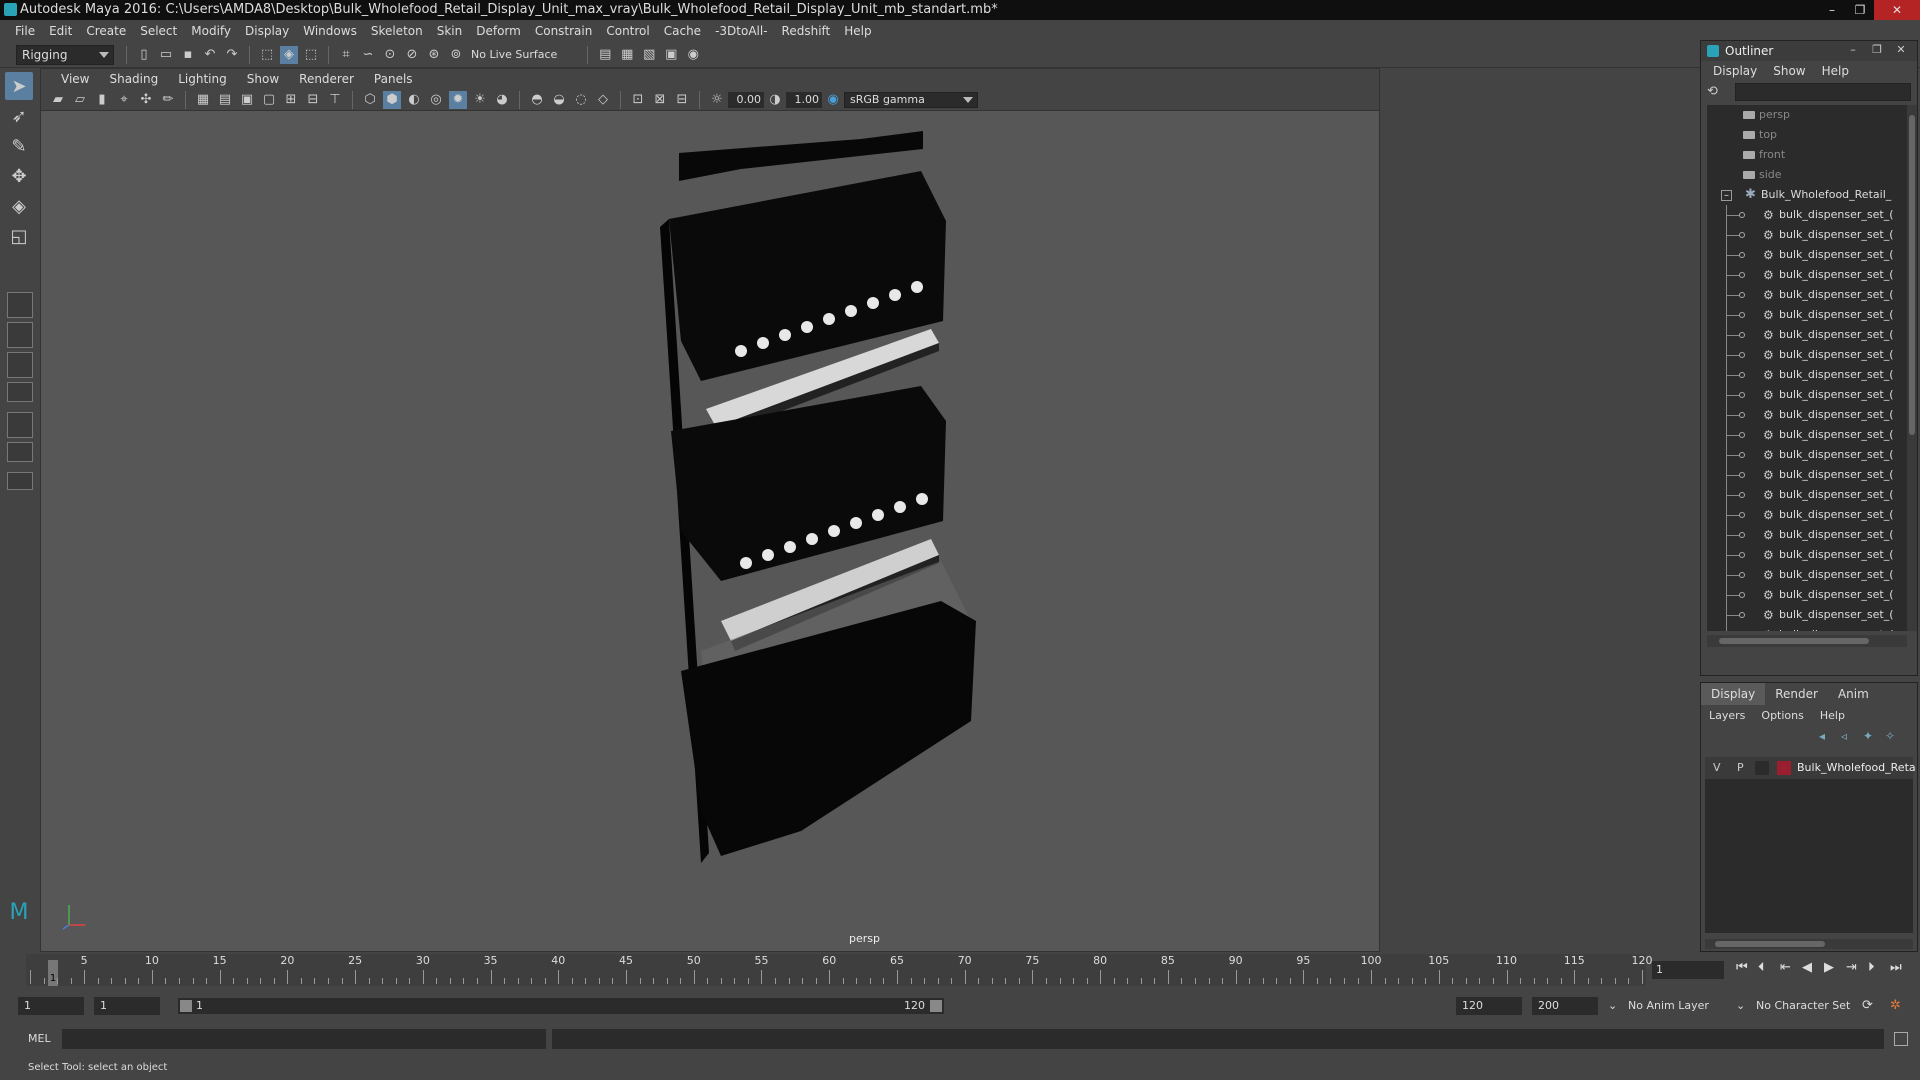 This screenshot has width=1920, height=1080. I want to click on snap-point-icon: ⊙, so click(390, 55).